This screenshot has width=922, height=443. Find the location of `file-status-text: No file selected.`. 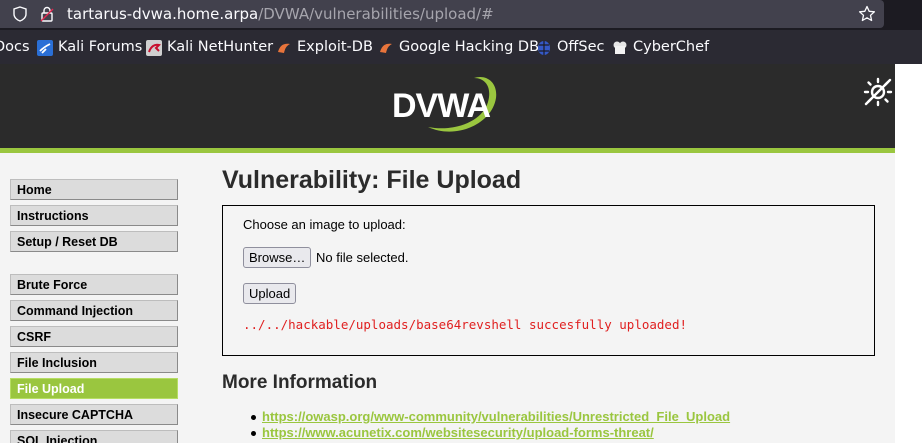

file-status-text: No file selected. is located at coordinates (362, 257).